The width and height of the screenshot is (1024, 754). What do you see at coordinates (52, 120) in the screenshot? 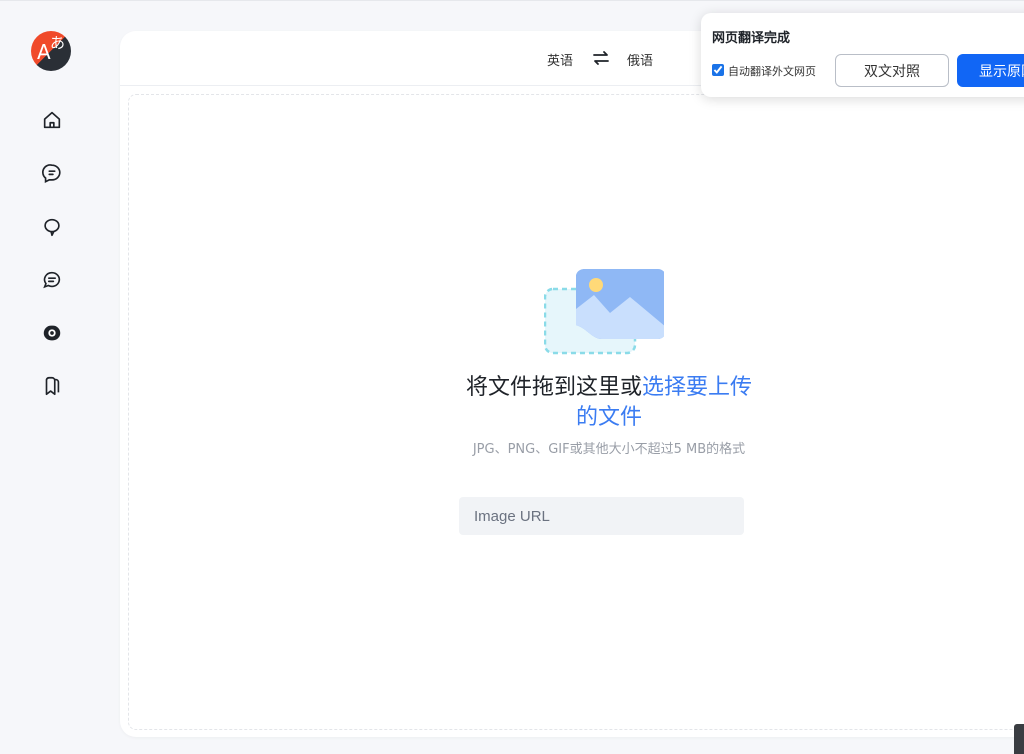
I see `home-icon` at bounding box center [52, 120].